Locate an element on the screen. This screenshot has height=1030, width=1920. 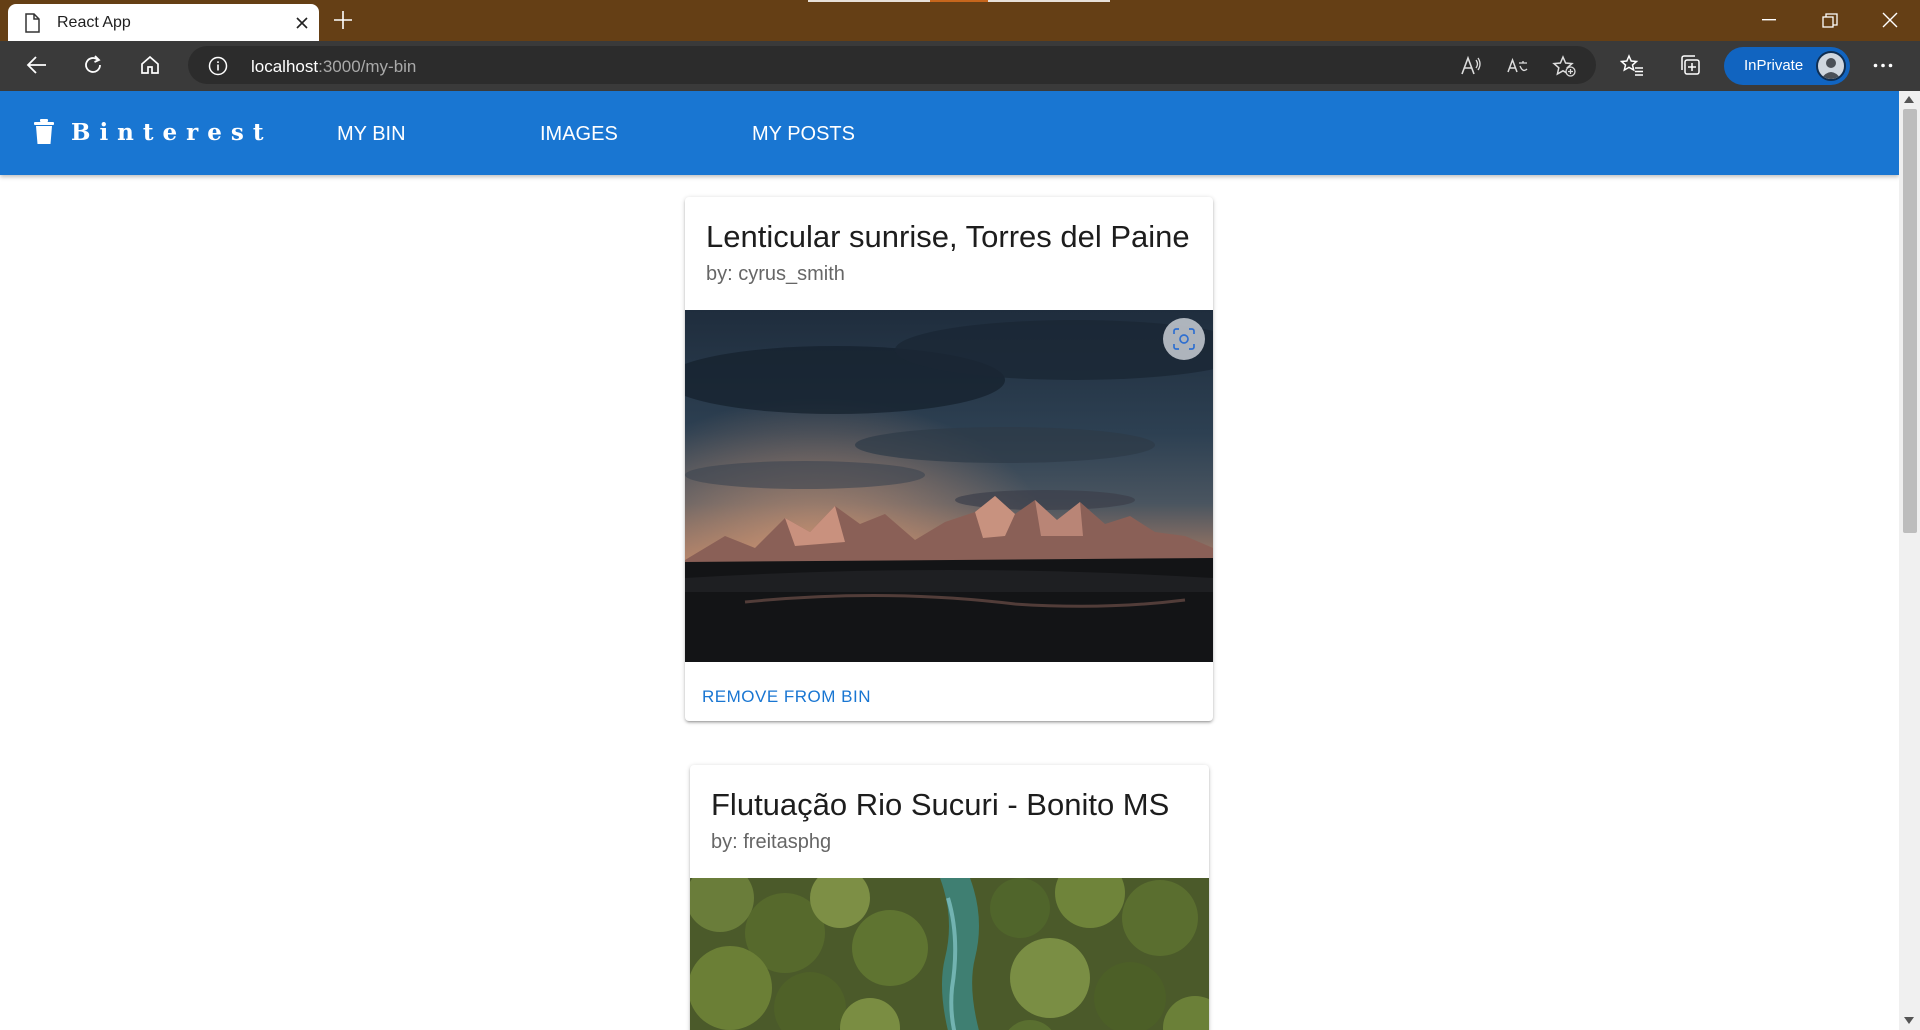
page-icon is located at coordinates (32, 23).